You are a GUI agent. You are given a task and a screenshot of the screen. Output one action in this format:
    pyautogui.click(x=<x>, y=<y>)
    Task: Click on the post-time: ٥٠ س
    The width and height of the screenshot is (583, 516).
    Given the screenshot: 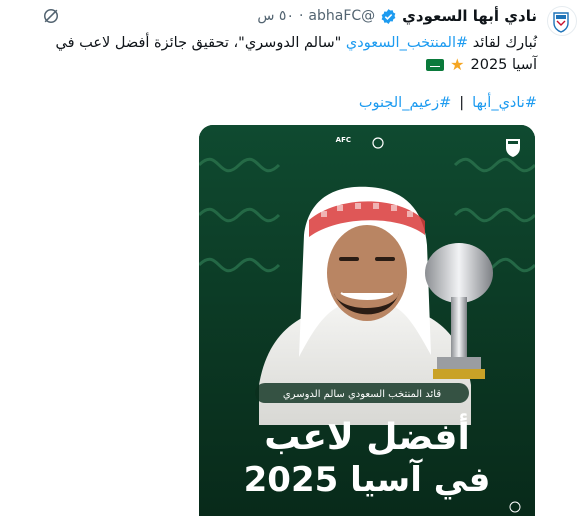 What is the action you would take?
    pyautogui.click(x=275, y=16)
    